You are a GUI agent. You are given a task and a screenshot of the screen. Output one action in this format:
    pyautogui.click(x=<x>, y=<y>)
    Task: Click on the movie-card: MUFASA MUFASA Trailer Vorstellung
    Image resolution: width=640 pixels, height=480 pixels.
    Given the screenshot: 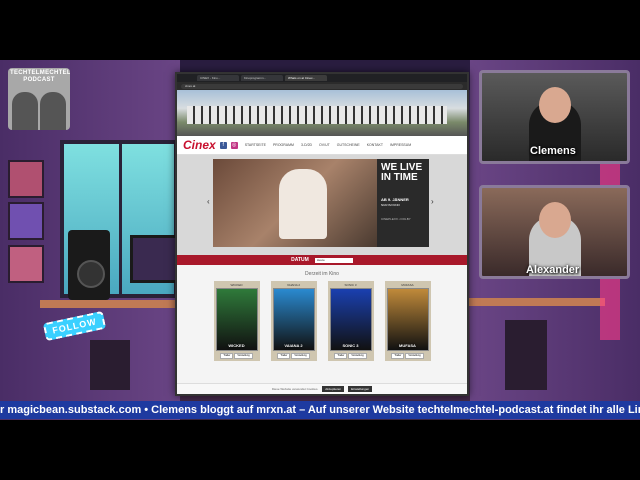 What is the action you would take?
    pyautogui.click(x=407, y=321)
    